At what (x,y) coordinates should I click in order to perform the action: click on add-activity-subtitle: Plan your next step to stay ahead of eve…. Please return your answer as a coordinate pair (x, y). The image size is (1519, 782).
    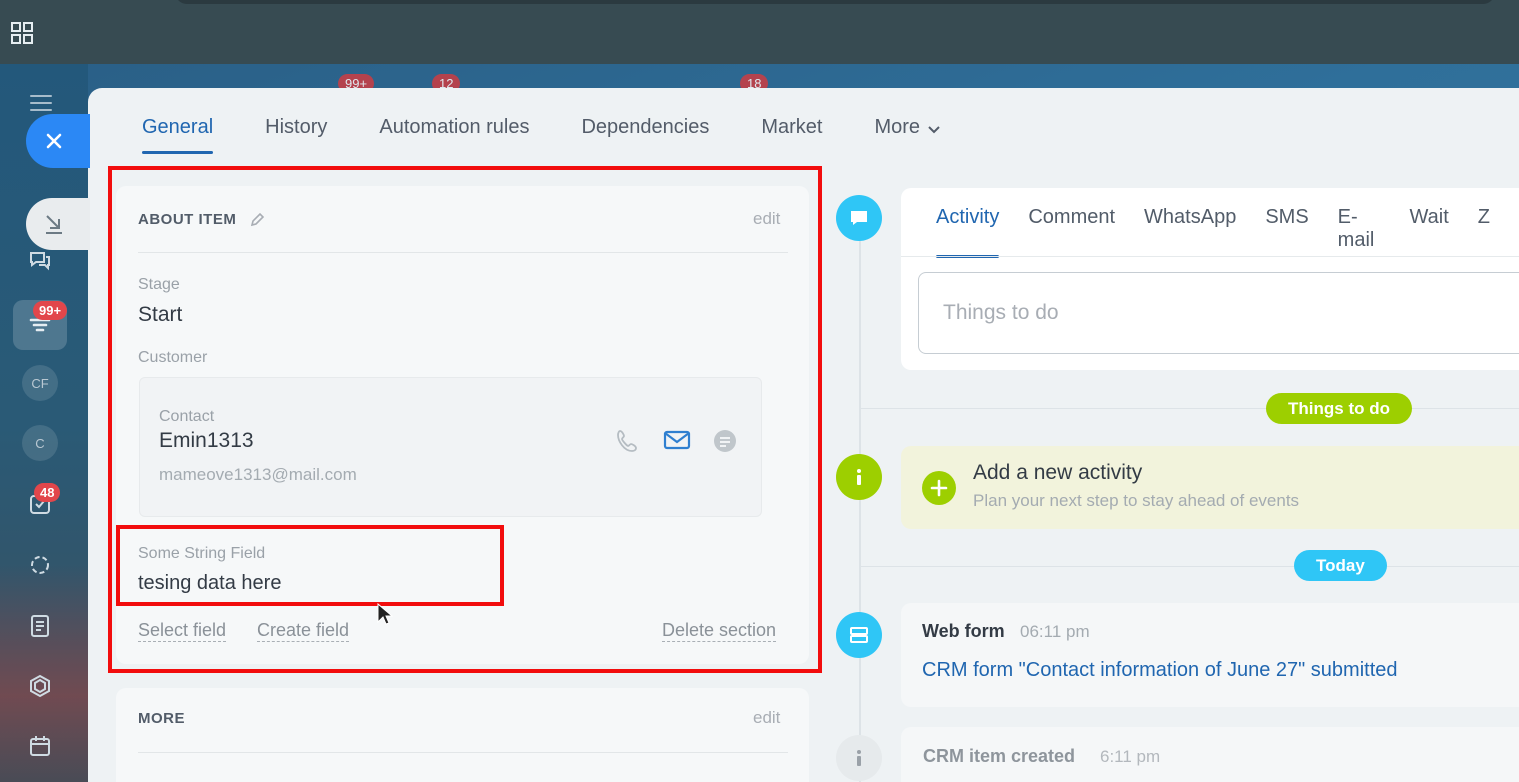
    Looking at the image, I should click on (1136, 500).